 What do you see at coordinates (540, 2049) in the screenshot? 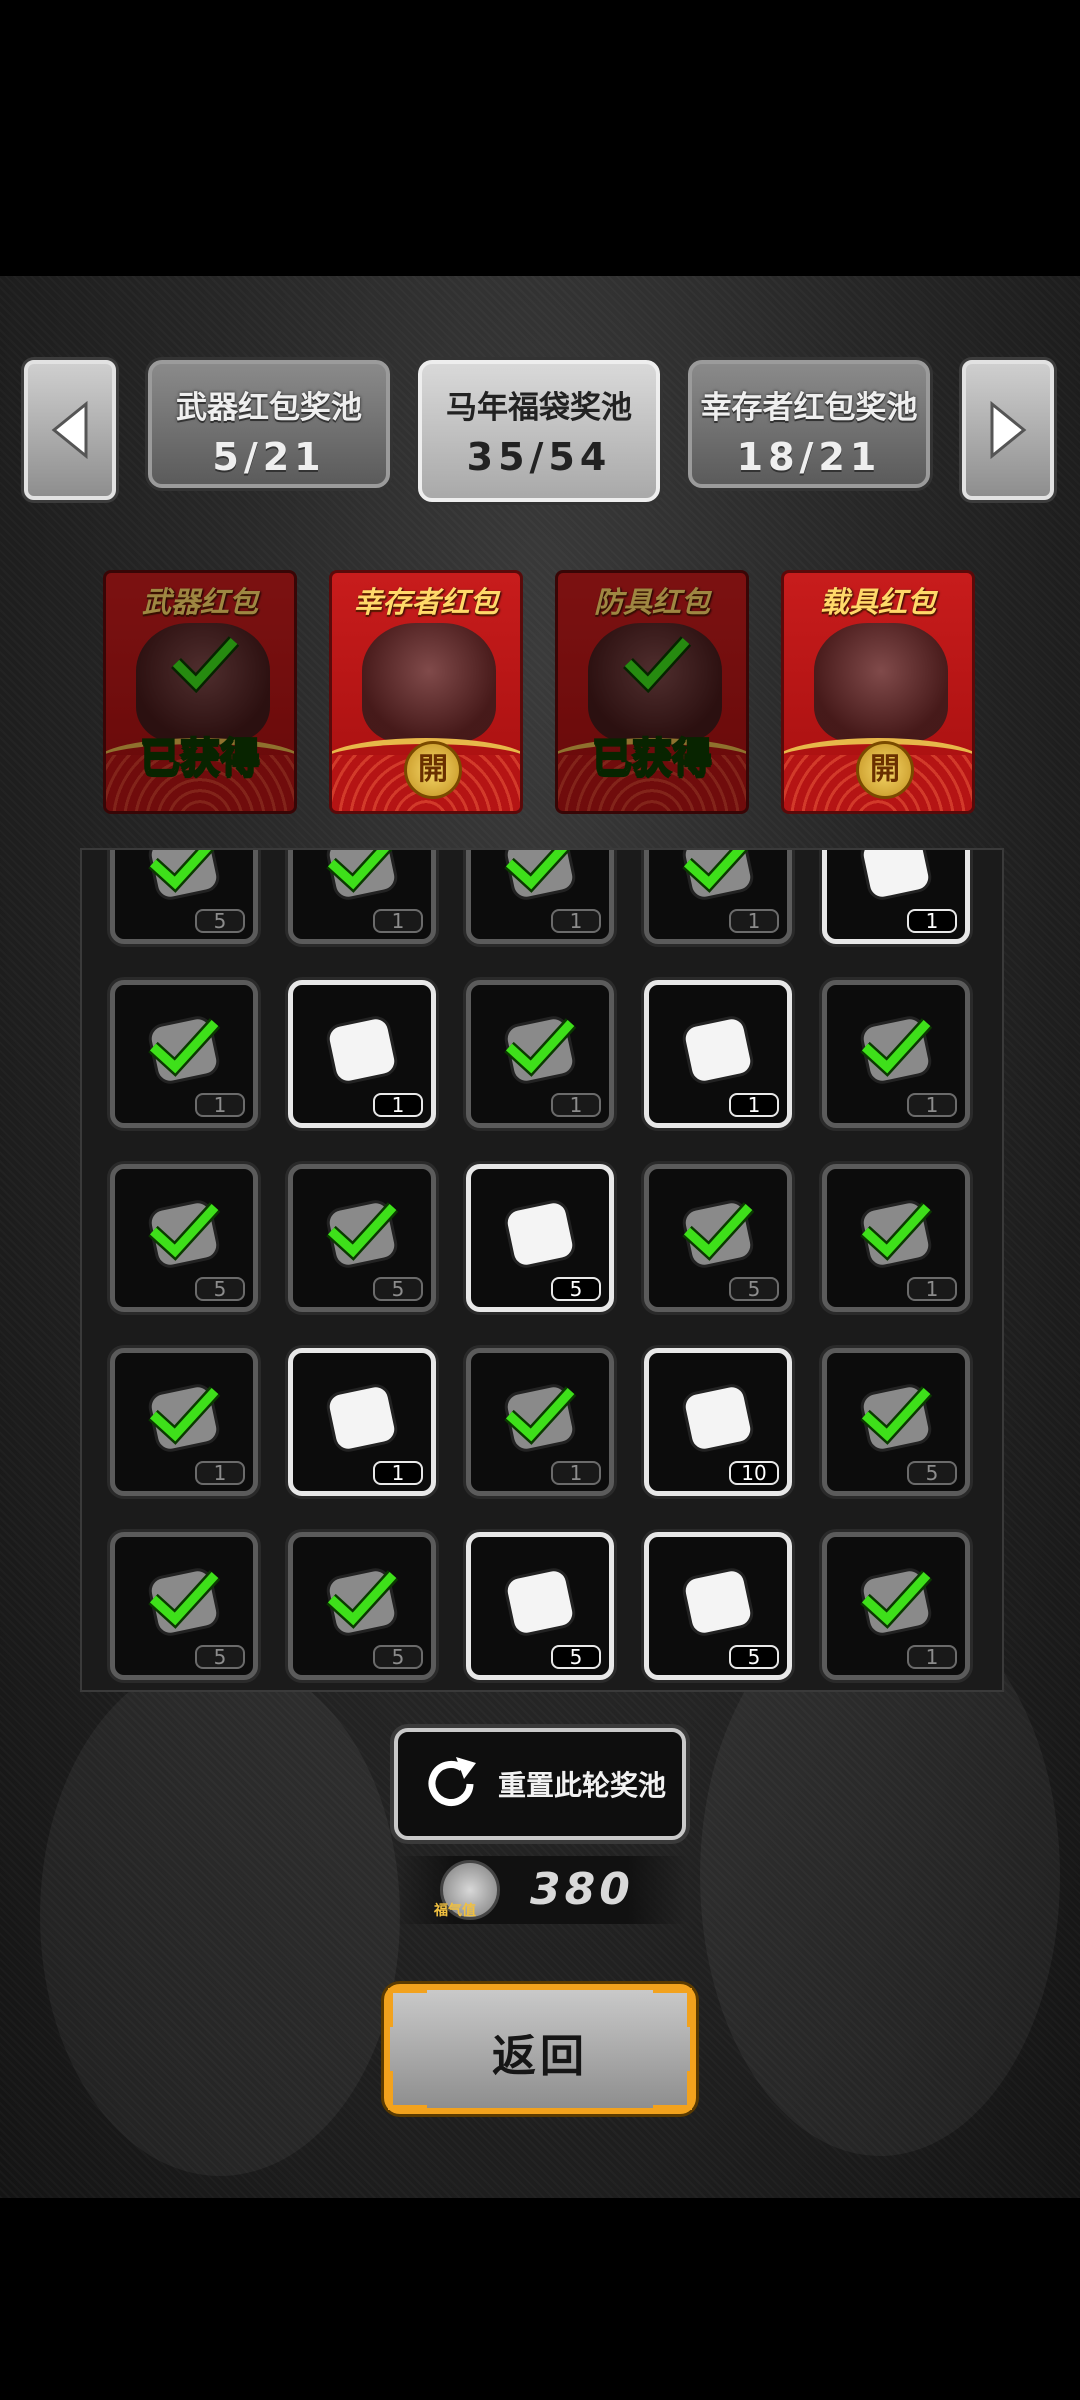
I see `back-button: 返回` at bounding box center [540, 2049].